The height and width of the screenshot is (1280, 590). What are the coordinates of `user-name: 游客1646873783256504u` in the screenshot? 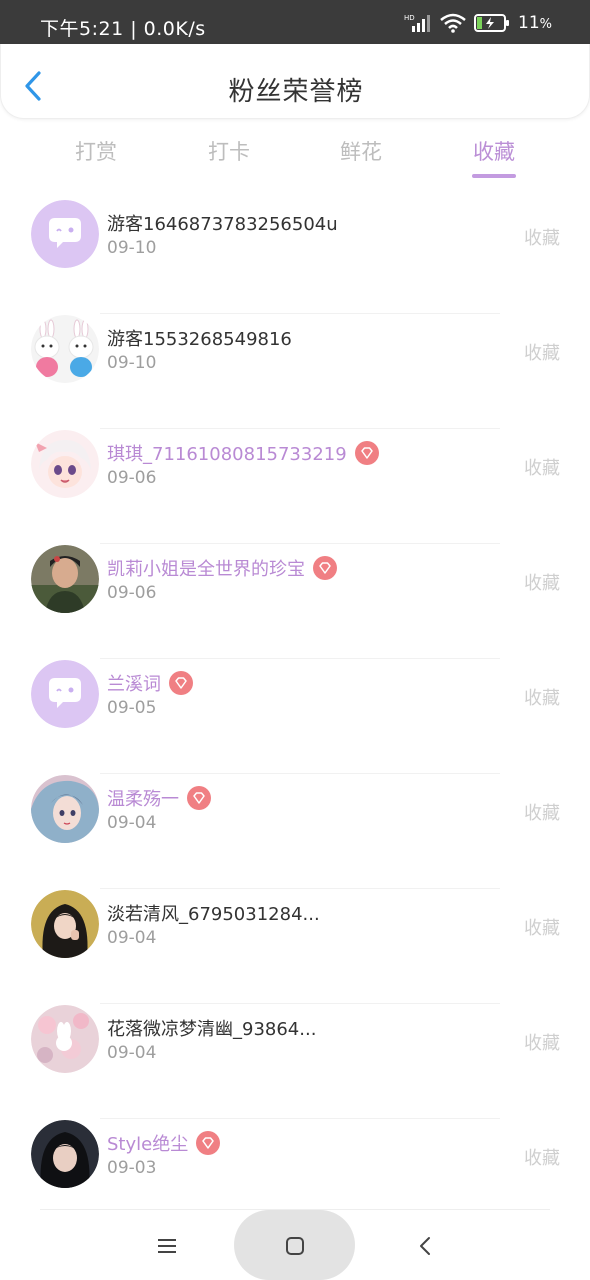 It's located at (222, 224).